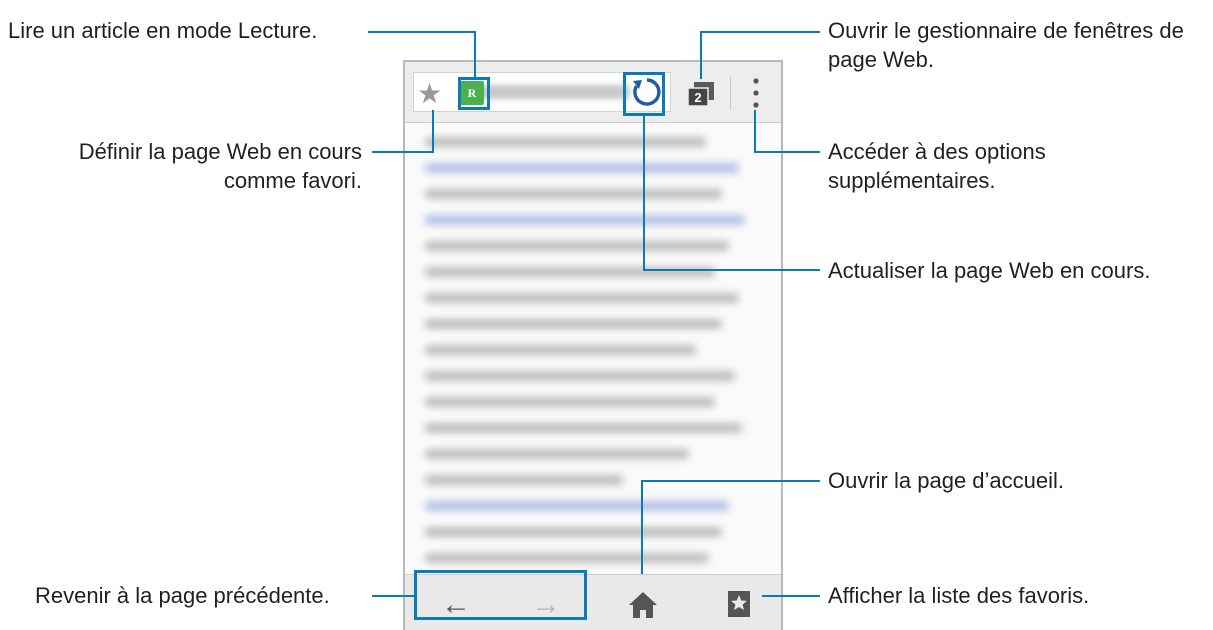  What do you see at coordinates (429, 94) in the screenshot?
I see `star-icon: ★` at bounding box center [429, 94].